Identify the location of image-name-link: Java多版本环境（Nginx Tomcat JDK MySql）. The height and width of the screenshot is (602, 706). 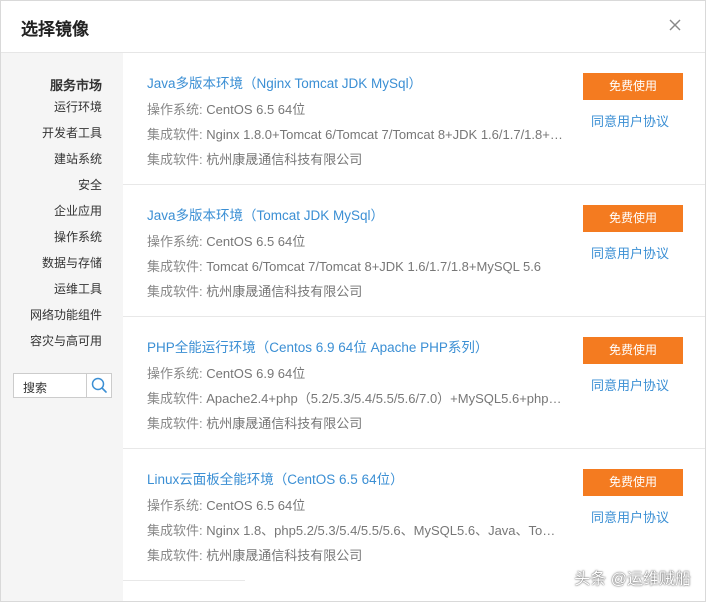
(284, 82).